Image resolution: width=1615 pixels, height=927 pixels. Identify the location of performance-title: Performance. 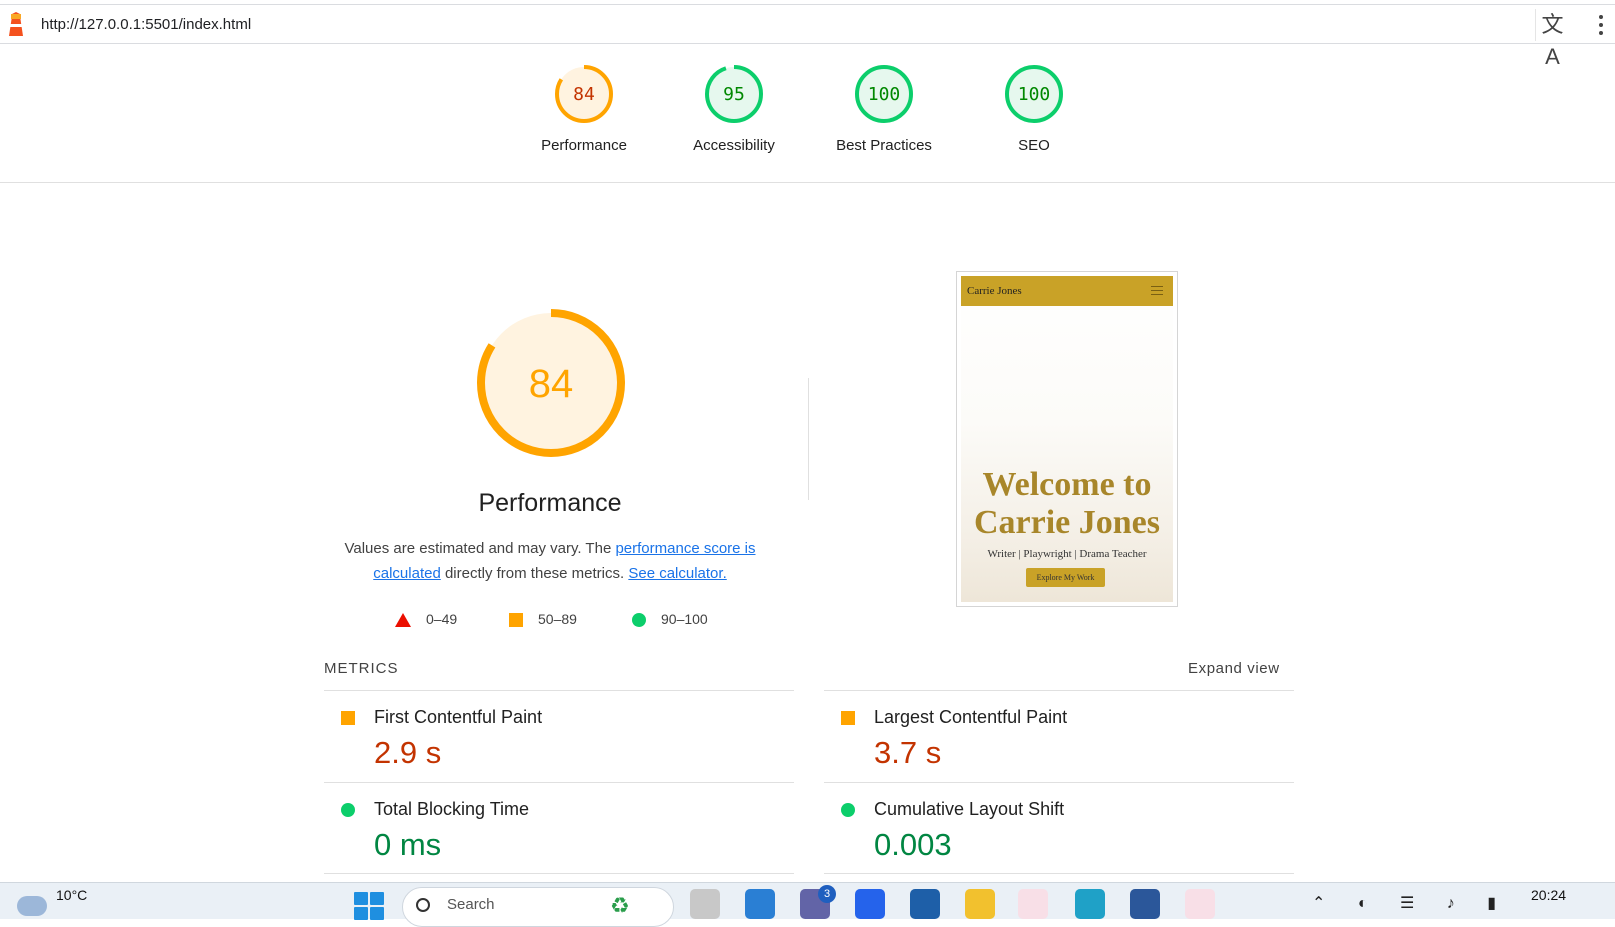
(550, 503).